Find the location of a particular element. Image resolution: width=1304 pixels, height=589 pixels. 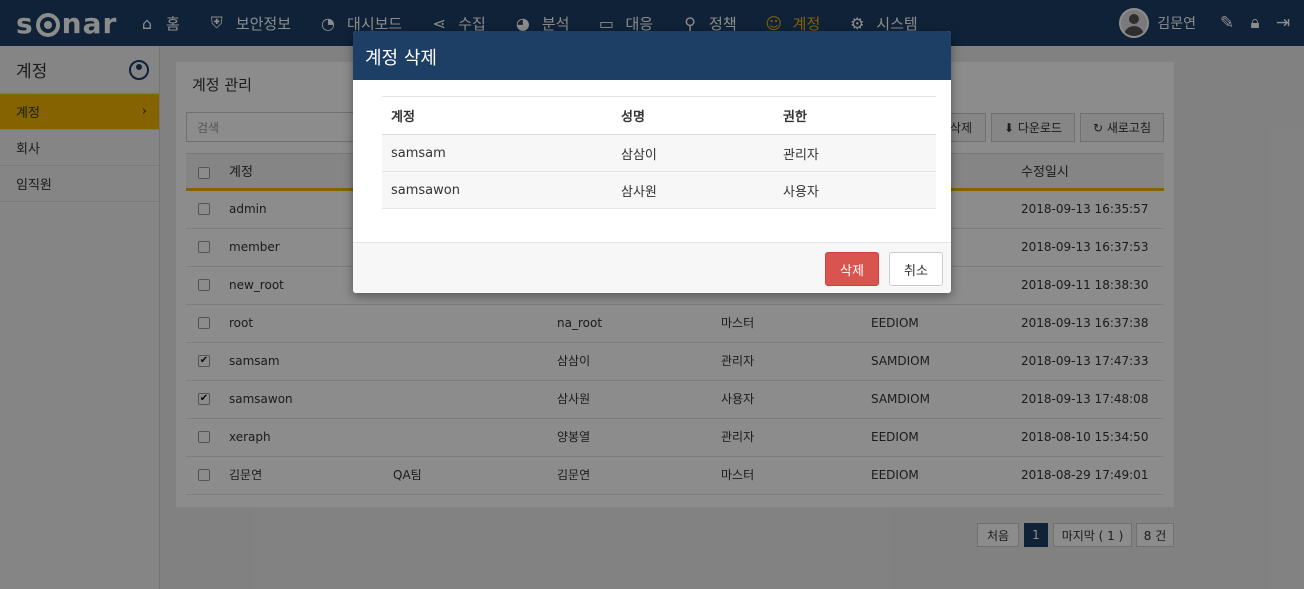

delete-list-table: 계정 성명 권한 samsam 삼삼이 관리자 samsawon 삼사원 사용자 is located at coordinates (659, 152).